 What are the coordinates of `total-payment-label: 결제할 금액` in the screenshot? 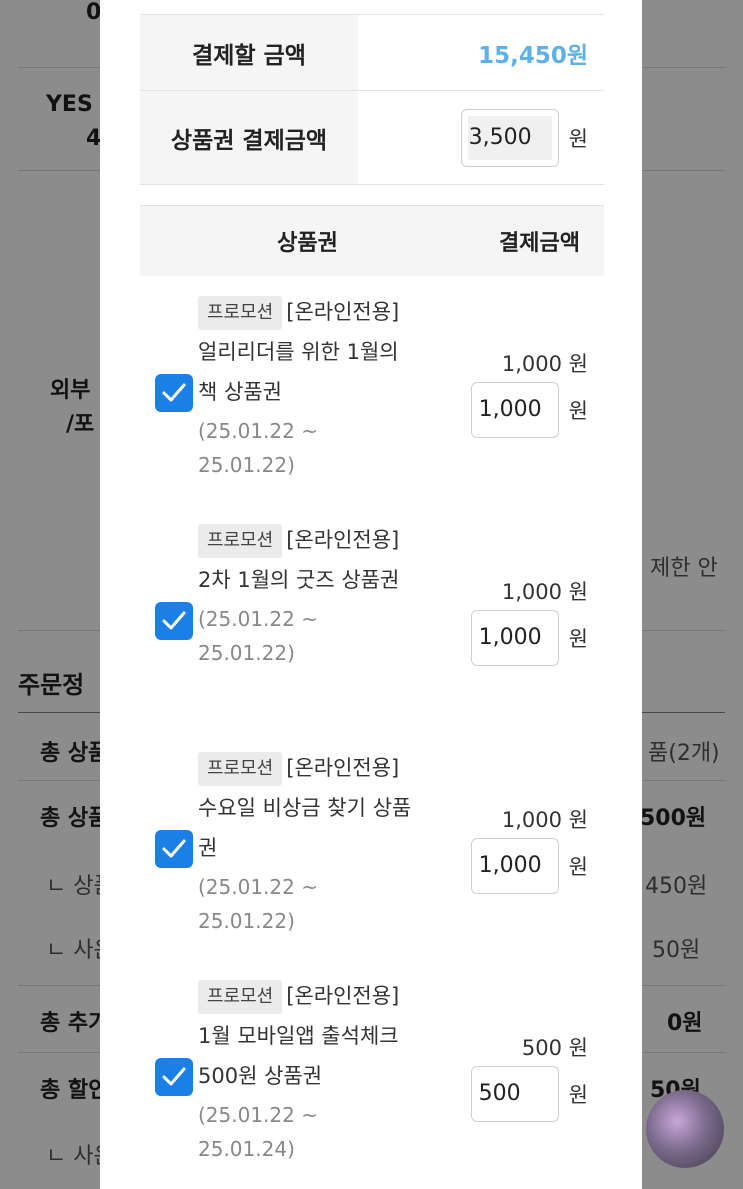 It's located at (249, 52).